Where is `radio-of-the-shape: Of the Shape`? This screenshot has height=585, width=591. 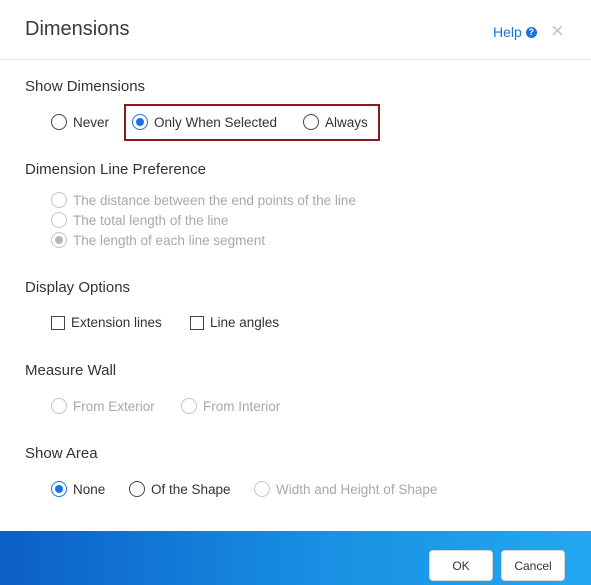 radio-of-the-shape: Of the Shape is located at coordinates (180, 489).